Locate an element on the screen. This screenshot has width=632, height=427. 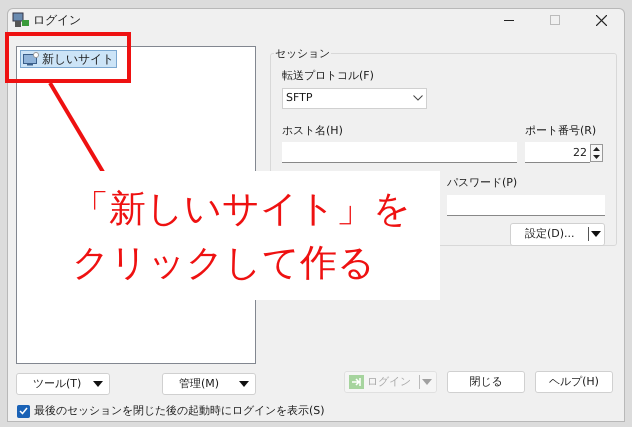
checkbox-label: 最後のセッションを閉じた後の起動時にログインを表示(S) is located at coordinates (179, 411).